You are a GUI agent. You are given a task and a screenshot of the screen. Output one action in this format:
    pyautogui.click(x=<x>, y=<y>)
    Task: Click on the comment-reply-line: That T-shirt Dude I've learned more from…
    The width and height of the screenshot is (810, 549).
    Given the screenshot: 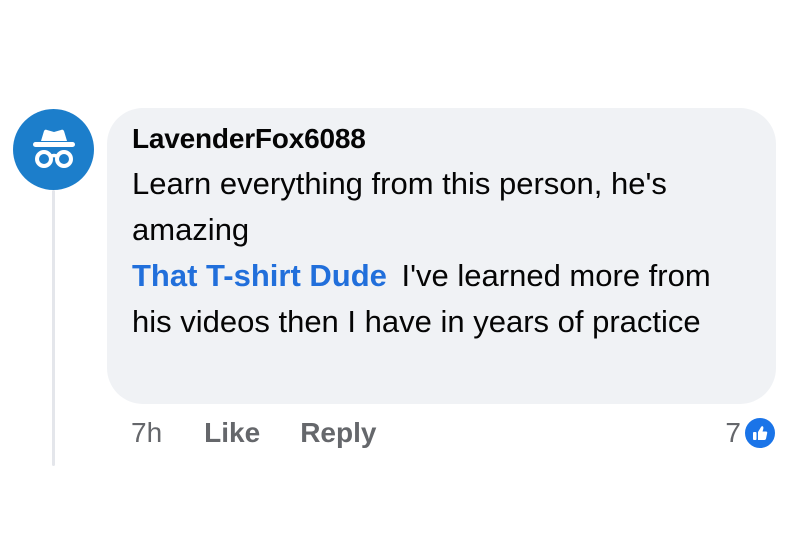 What is the action you would take?
    pyautogui.click(x=442, y=299)
    